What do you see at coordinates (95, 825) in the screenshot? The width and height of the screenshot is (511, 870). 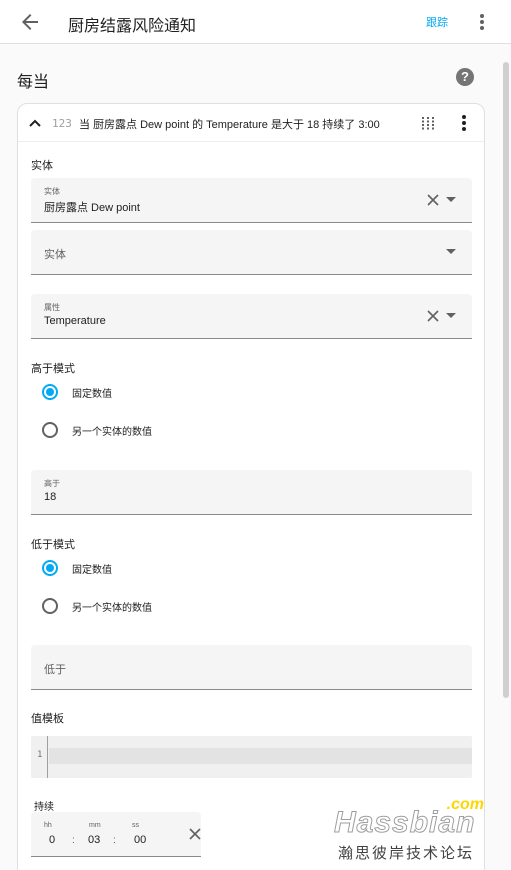 I see `minutes-unit-label: mm` at bounding box center [95, 825].